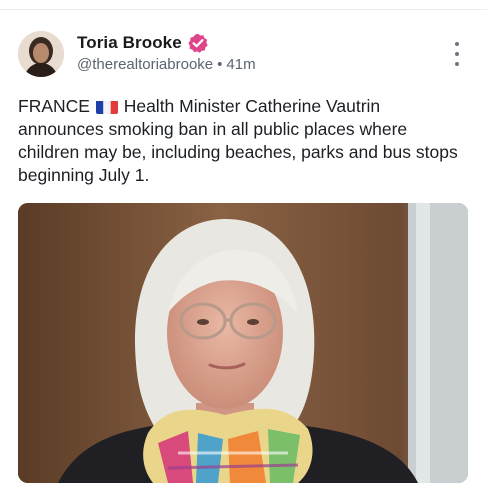  Describe the element at coordinates (106, 106) in the screenshot. I see `france-flag-icon` at that location.